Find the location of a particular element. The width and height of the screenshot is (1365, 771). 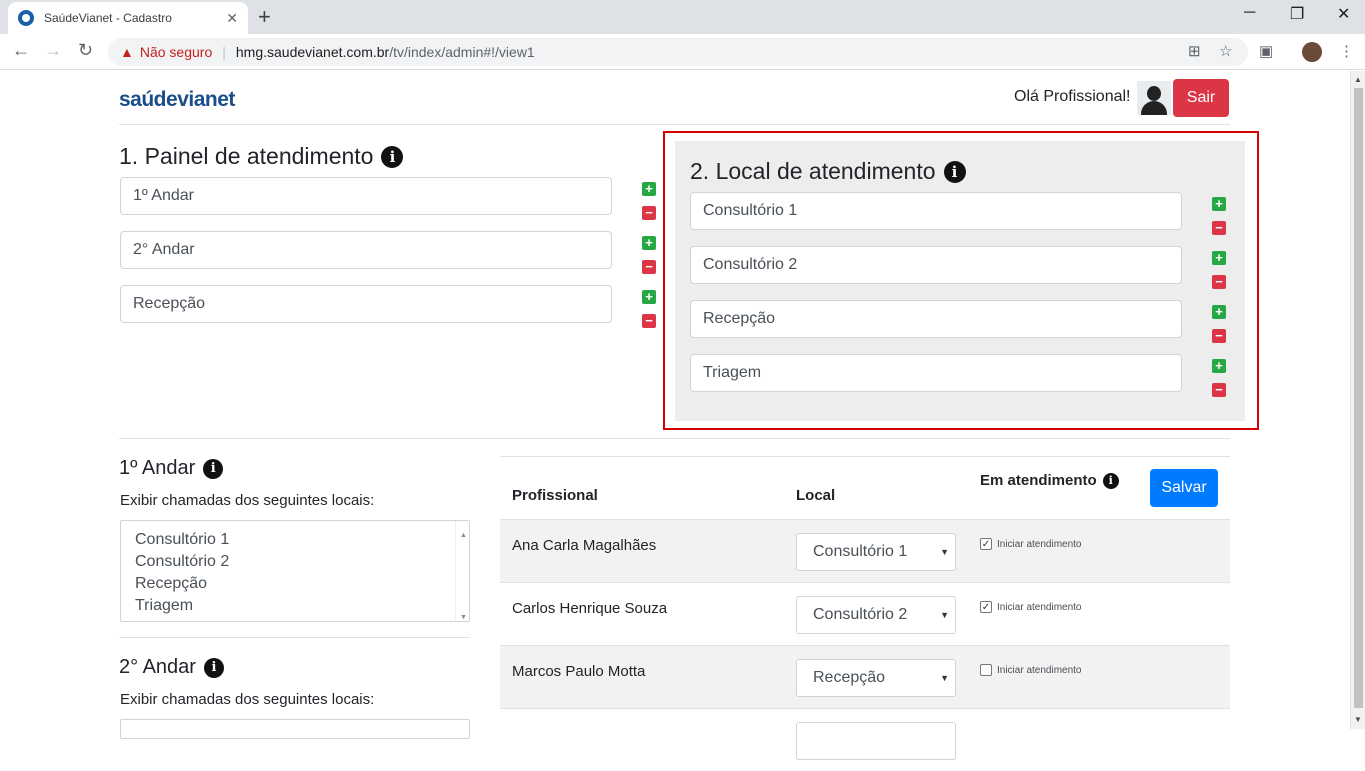

logo: saúdevianet is located at coordinates (177, 100).